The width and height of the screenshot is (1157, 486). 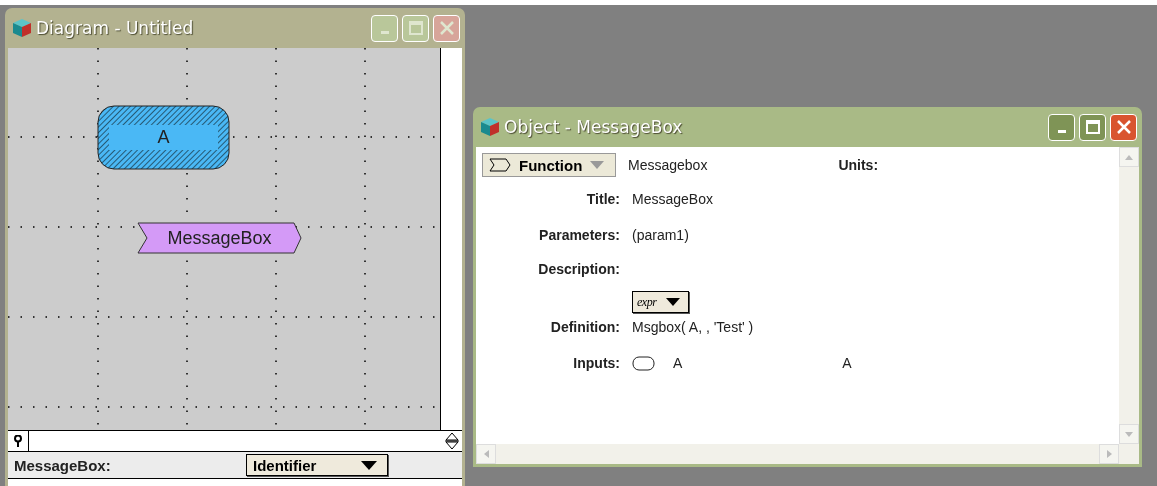 What do you see at coordinates (858, 165) in the screenshot?
I see `units-label: Units:` at bounding box center [858, 165].